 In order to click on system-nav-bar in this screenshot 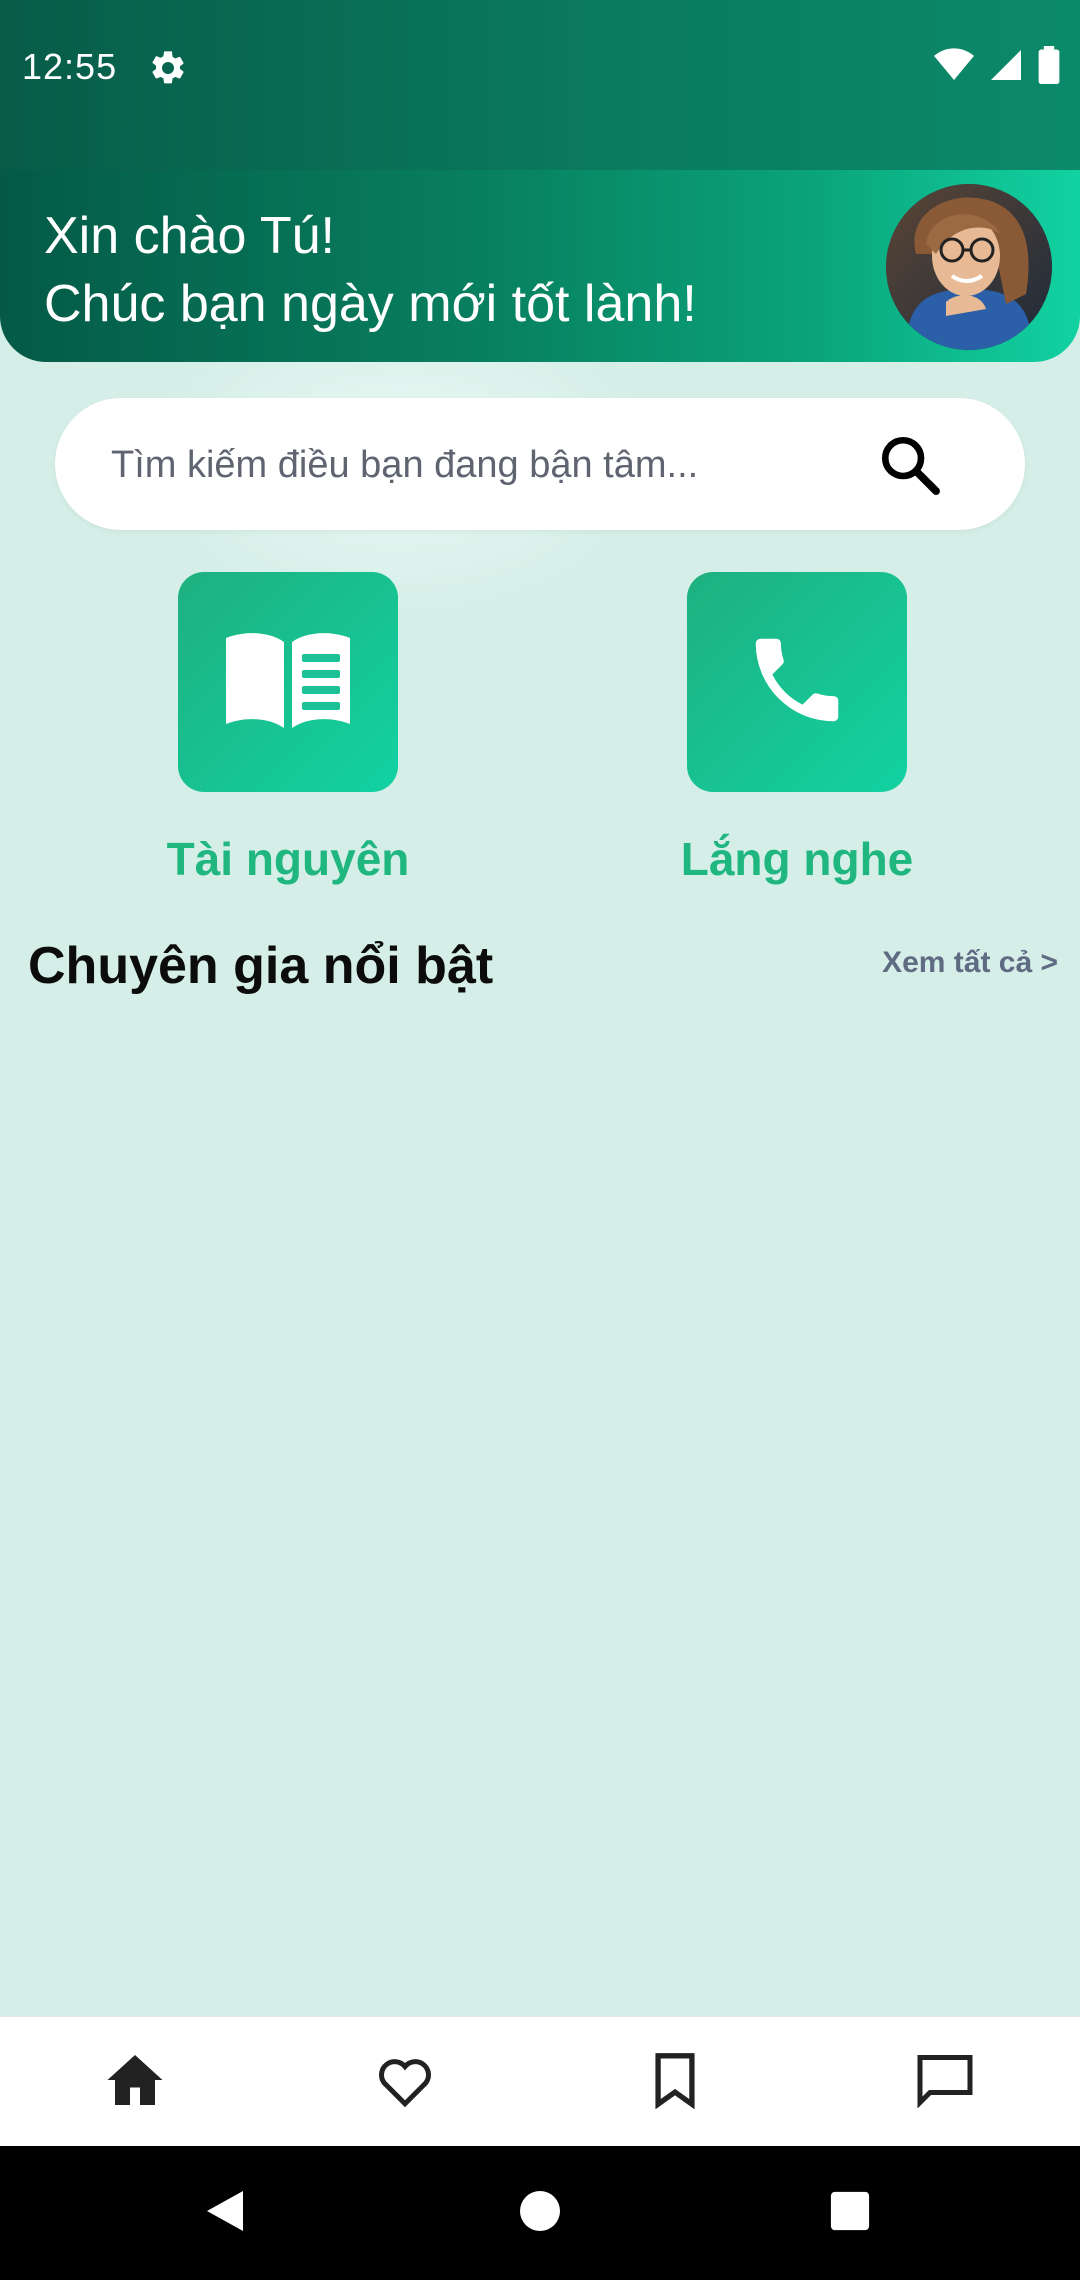, I will do `click(540, 2213)`.